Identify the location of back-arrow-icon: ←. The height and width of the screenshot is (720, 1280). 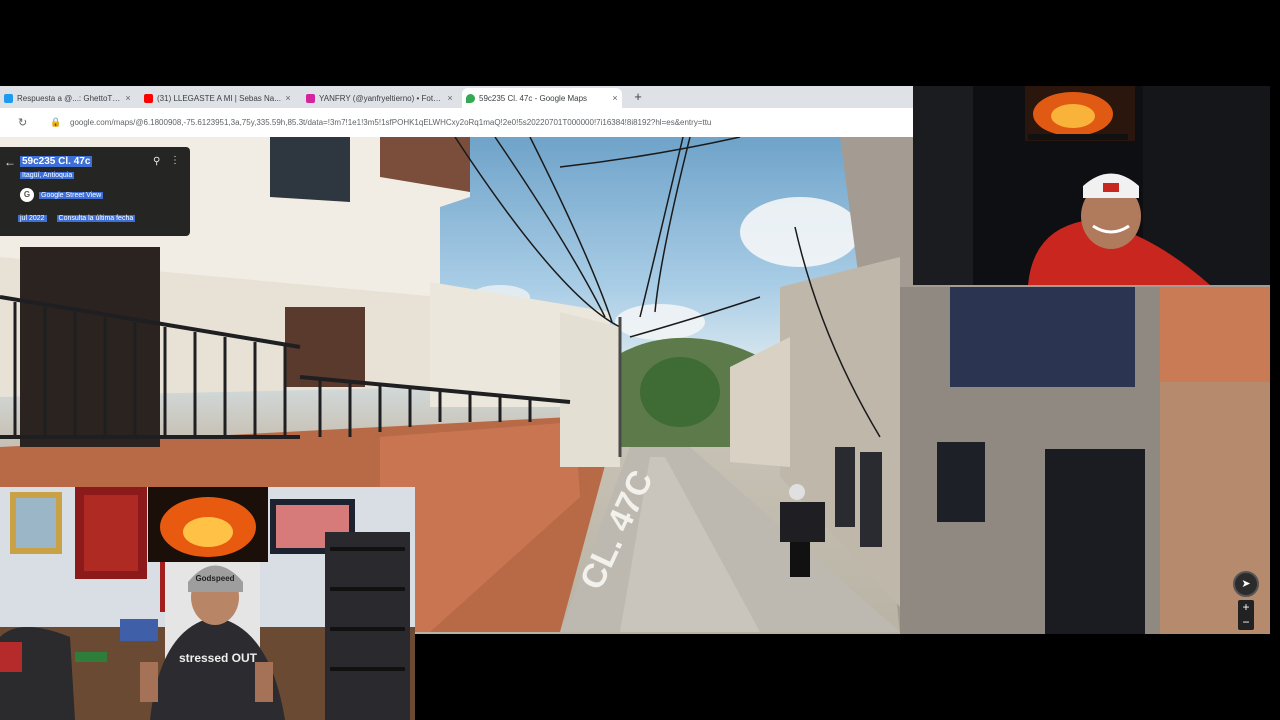
(10, 162).